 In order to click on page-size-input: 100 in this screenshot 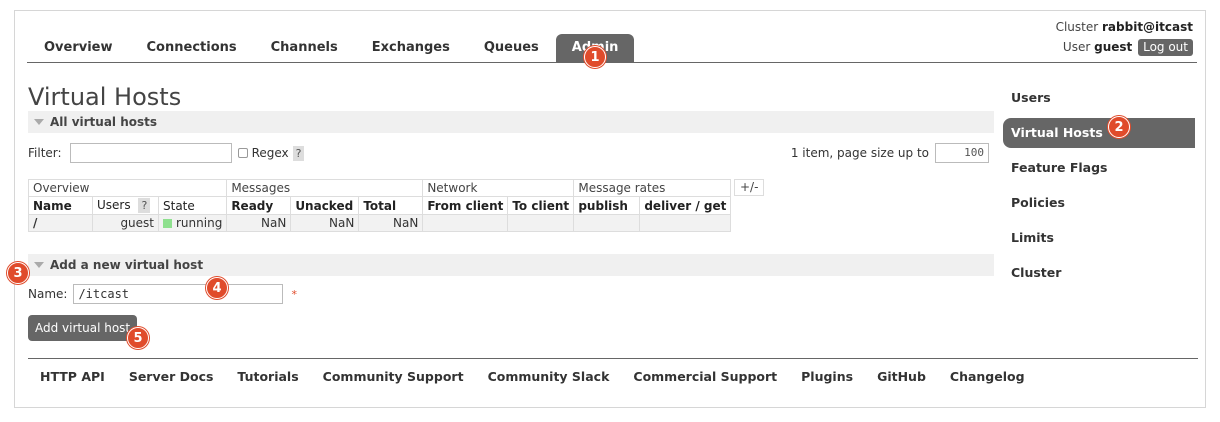, I will do `click(962, 153)`.